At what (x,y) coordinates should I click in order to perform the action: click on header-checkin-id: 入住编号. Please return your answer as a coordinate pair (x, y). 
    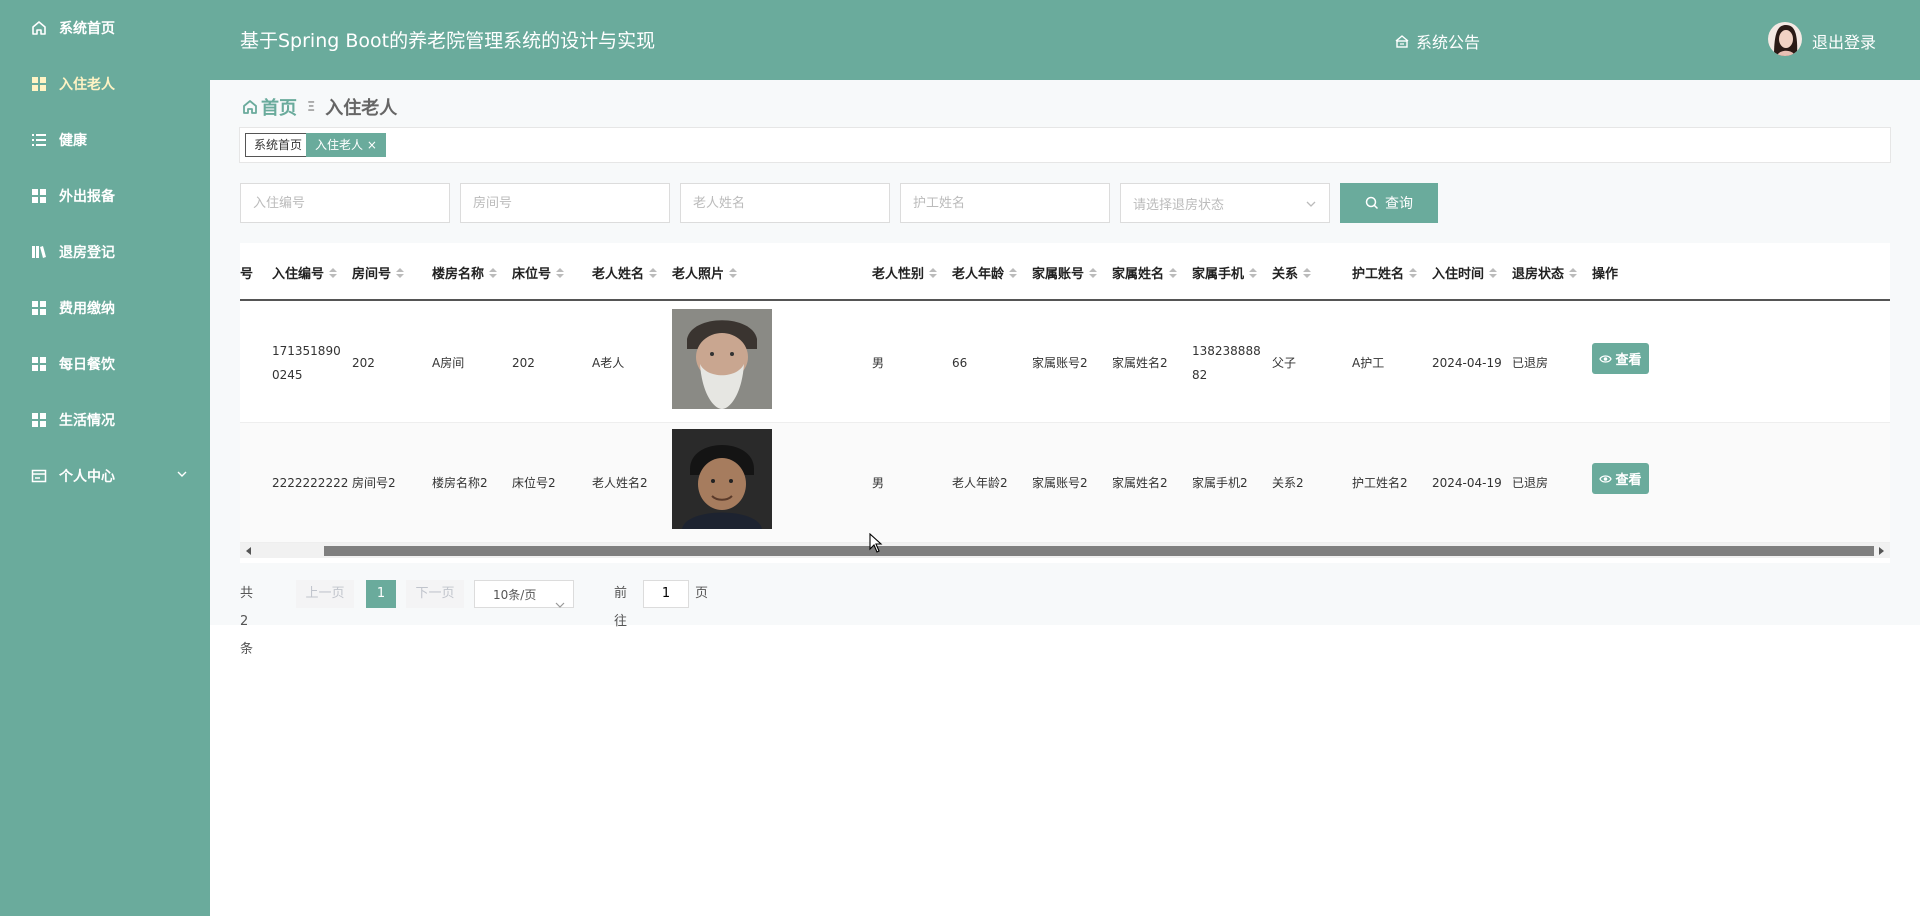
    Looking at the image, I should click on (305, 272).